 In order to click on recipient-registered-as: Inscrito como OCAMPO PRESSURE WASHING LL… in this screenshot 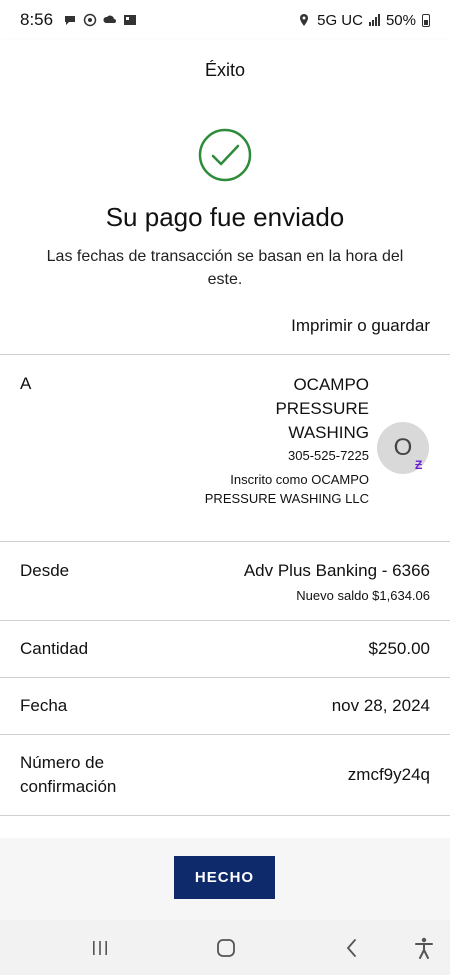, I will do `click(286, 489)`.